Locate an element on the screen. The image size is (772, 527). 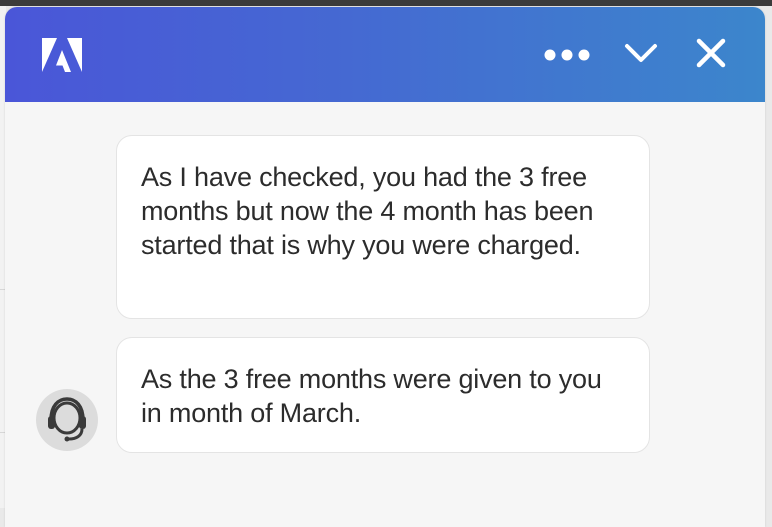
minimize-chat-button is located at coordinates (641, 55).